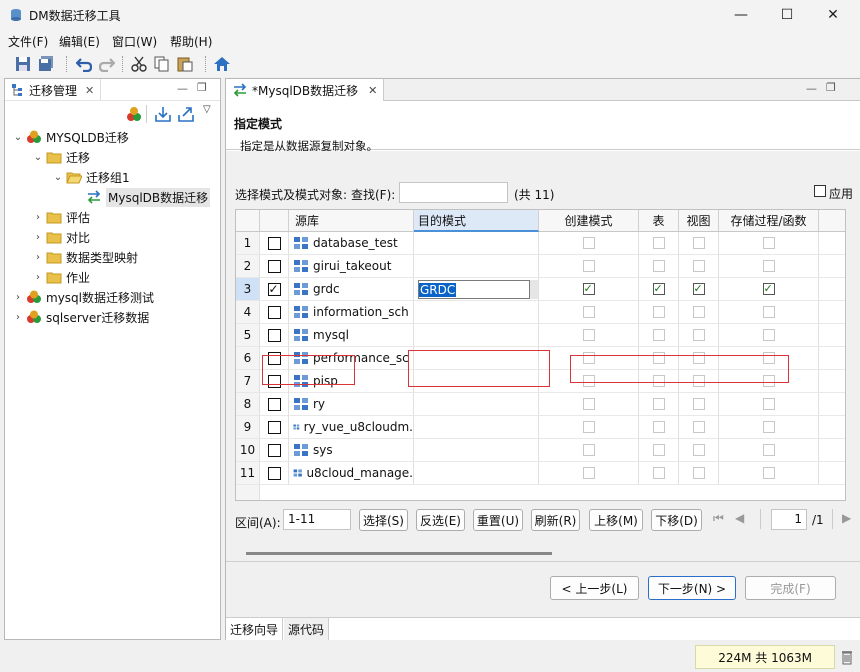 The height and width of the screenshot is (672, 860). I want to click on home-icon, so click(222, 64).